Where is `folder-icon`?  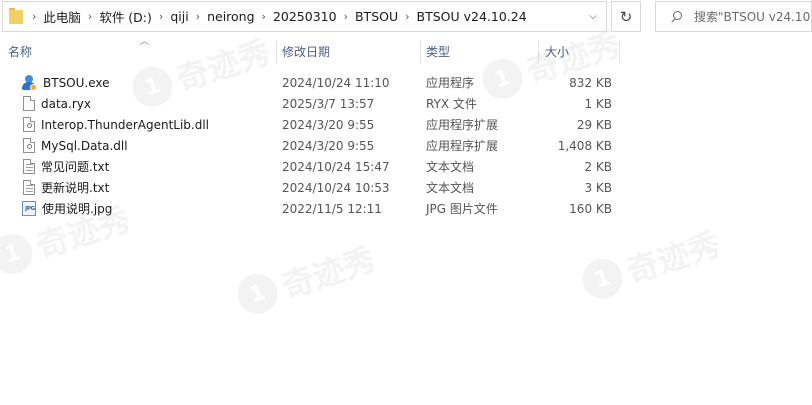 folder-icon is located at coordinates (16, 15).